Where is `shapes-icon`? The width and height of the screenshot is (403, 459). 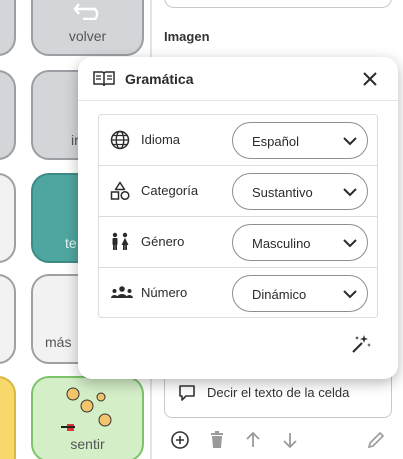 shapes-icon is located at coordinates (120, 191).